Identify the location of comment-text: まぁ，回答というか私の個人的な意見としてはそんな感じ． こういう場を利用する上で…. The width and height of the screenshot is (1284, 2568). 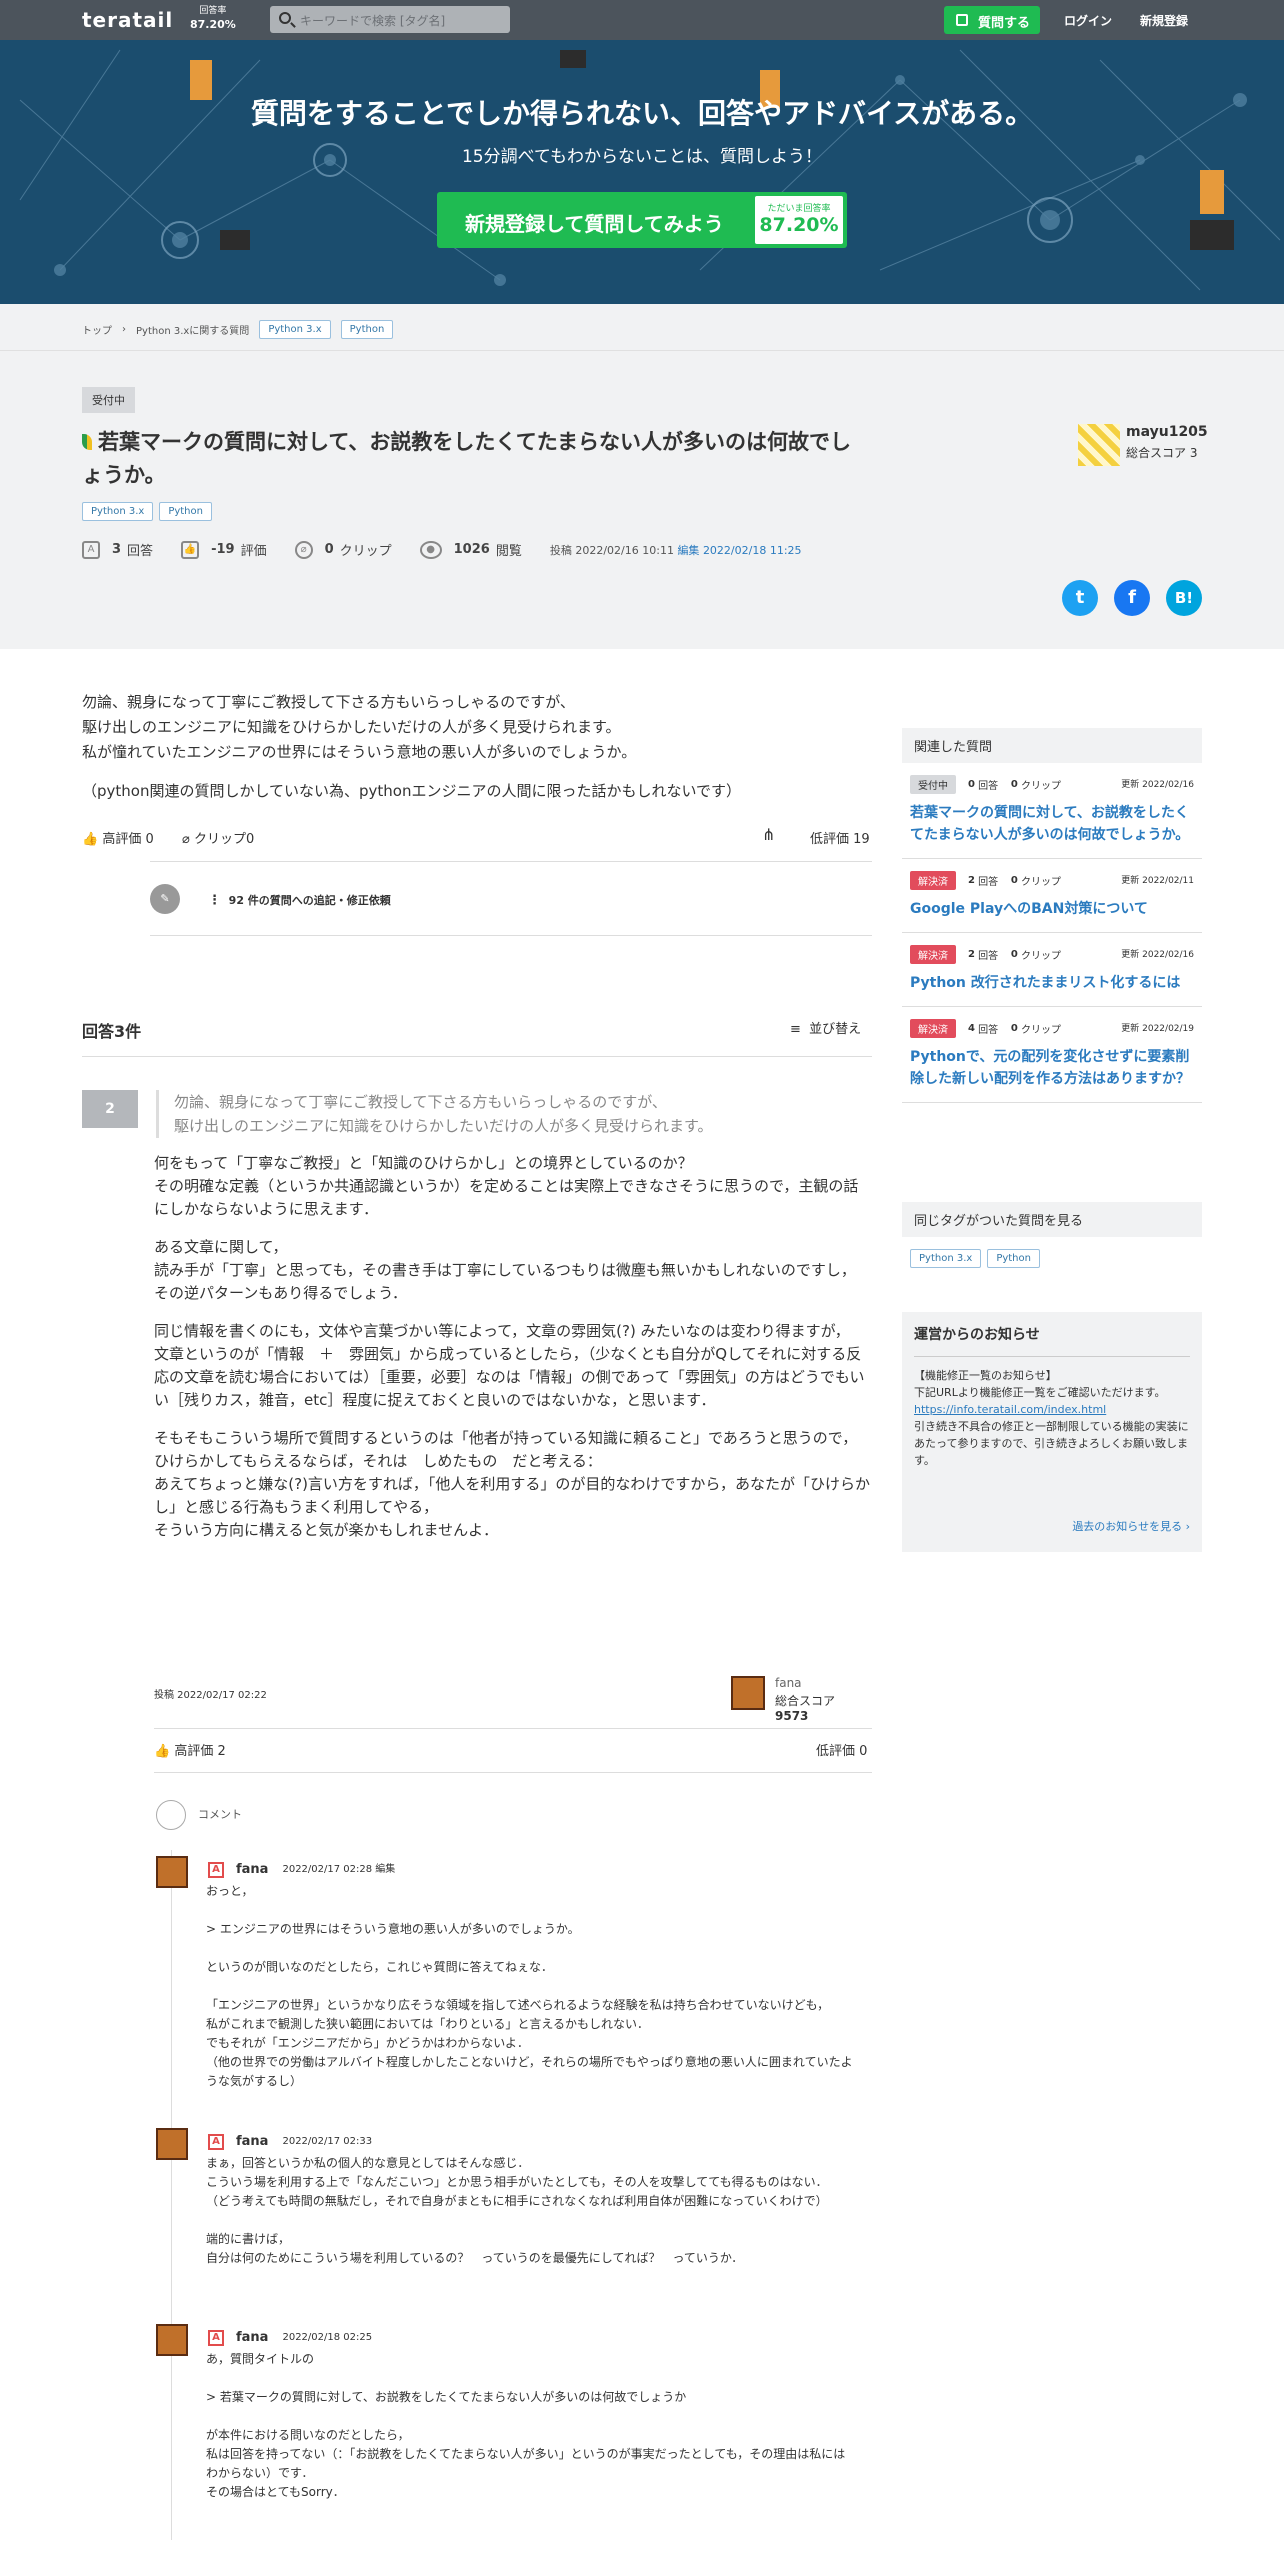
(517, 2210).